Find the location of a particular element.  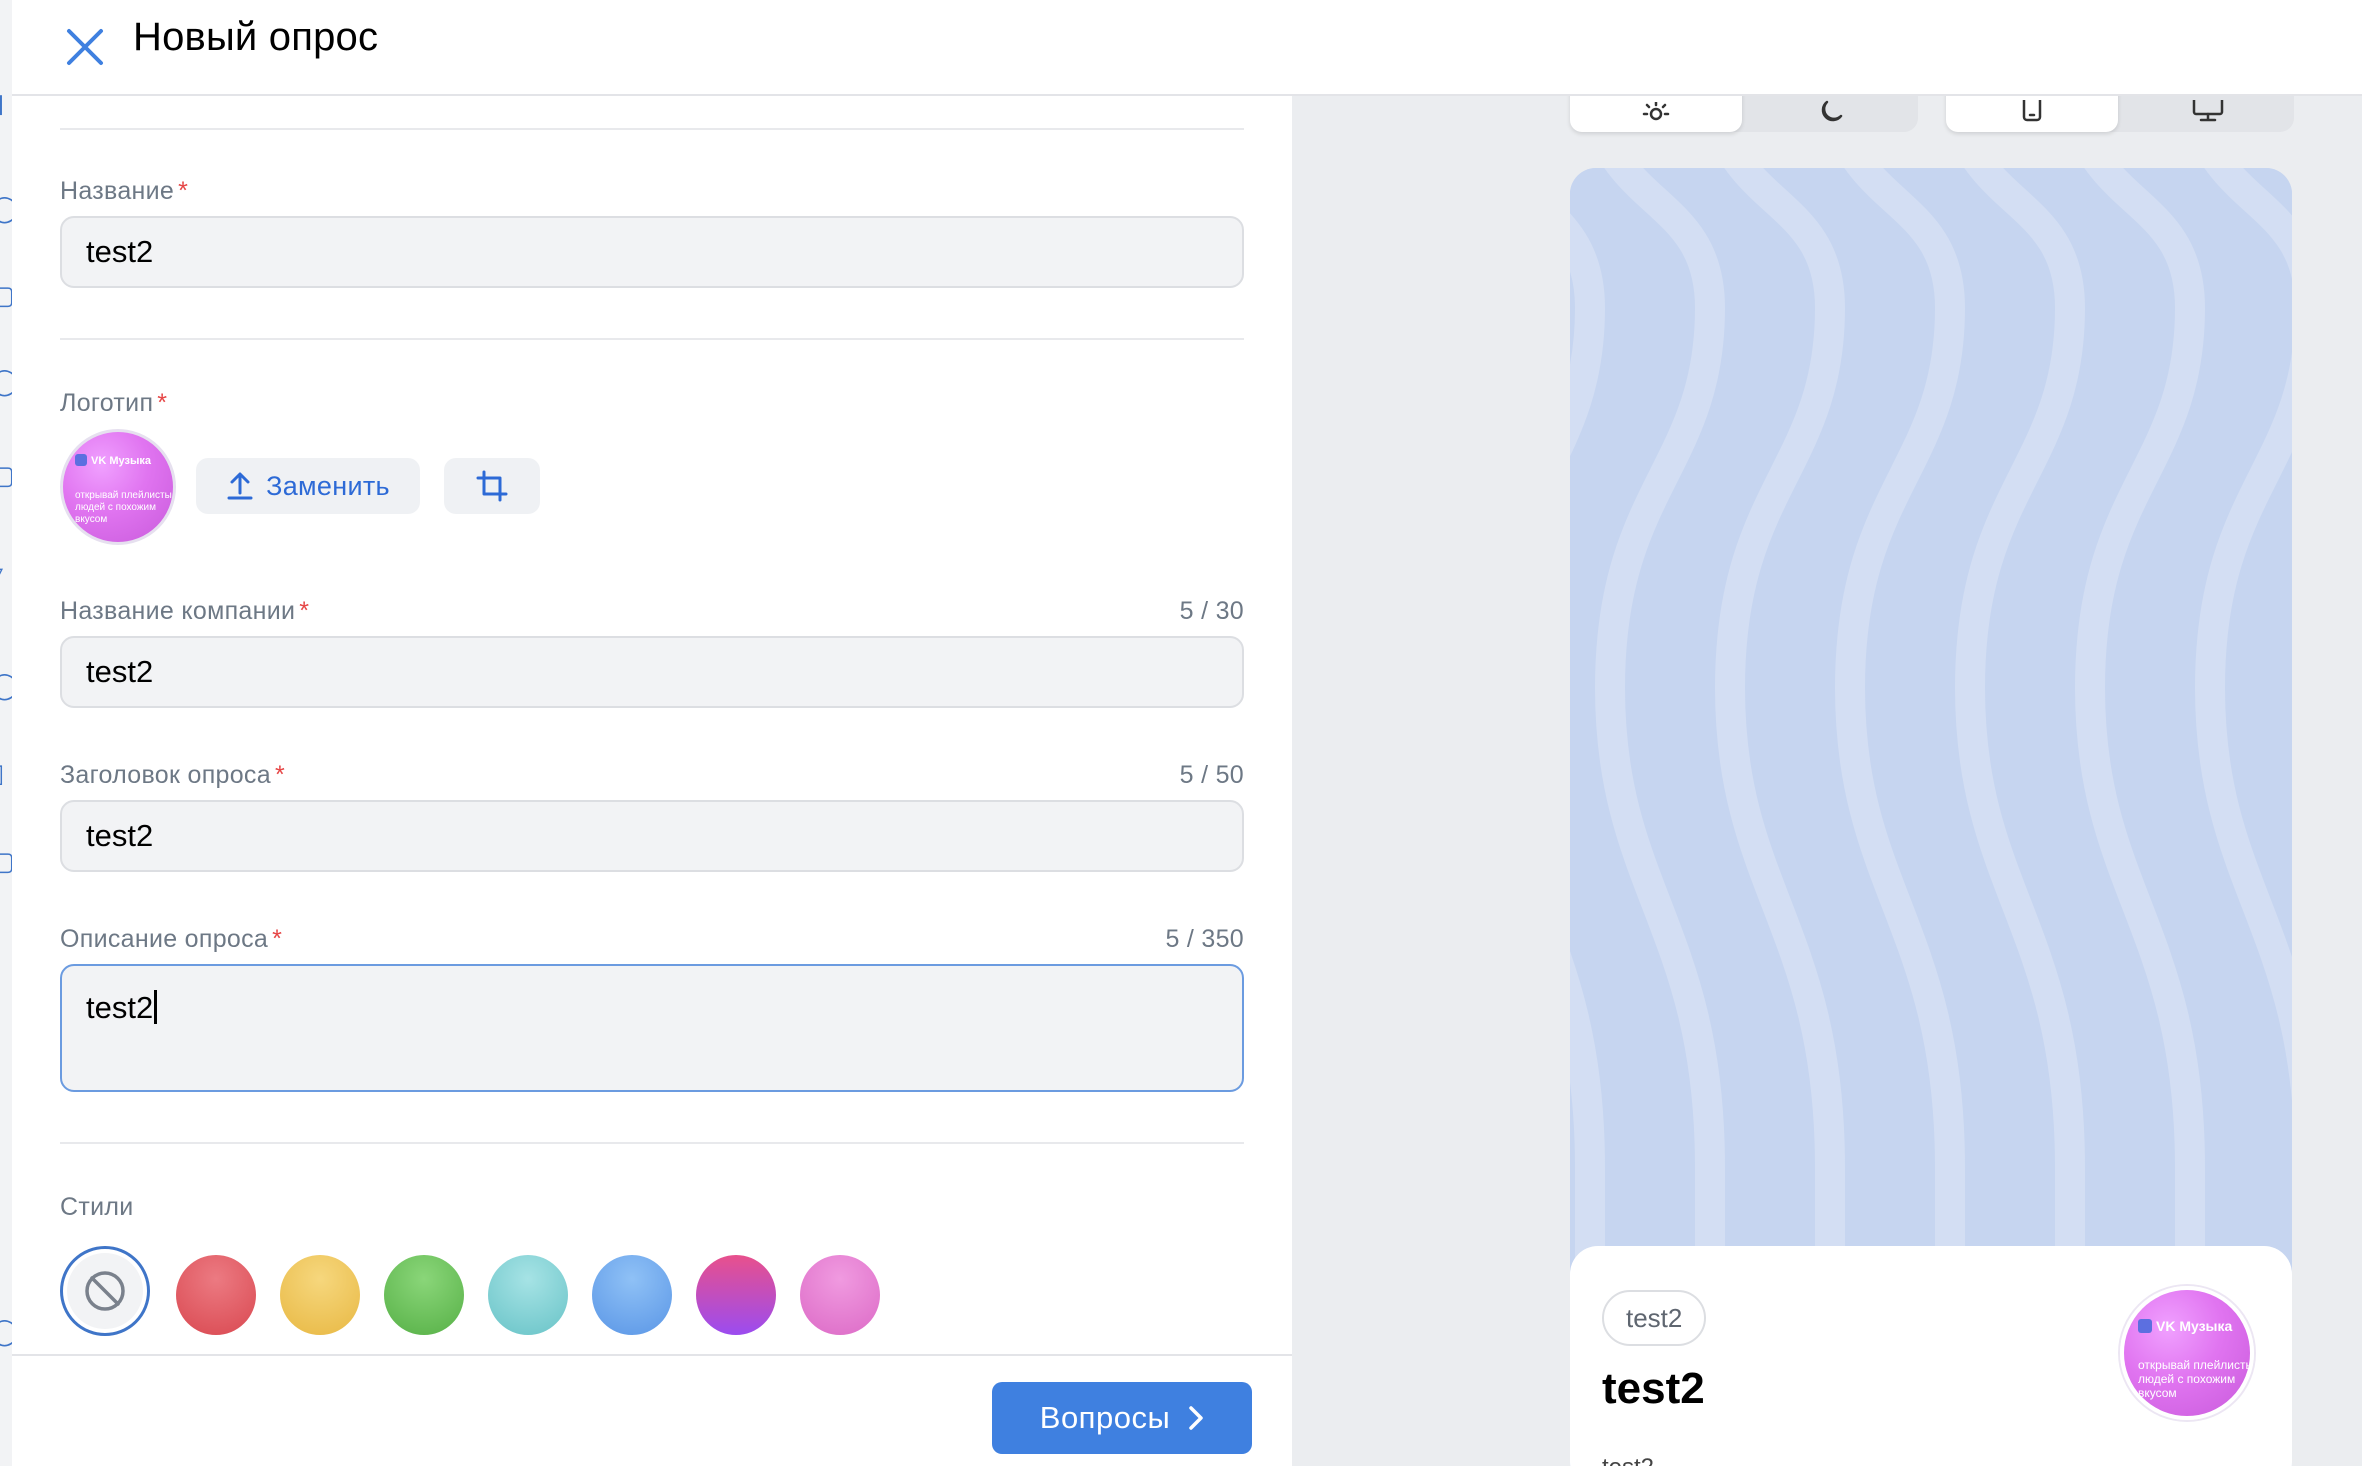

swatch-none is located at coordinates (105, 1291).